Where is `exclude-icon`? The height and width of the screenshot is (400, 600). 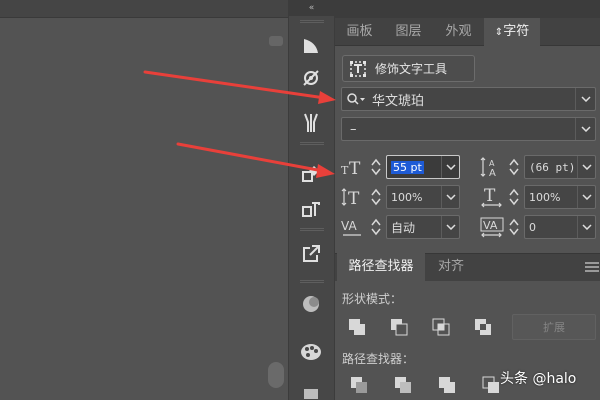
exclude-icon is located at coordinates (483, 327).